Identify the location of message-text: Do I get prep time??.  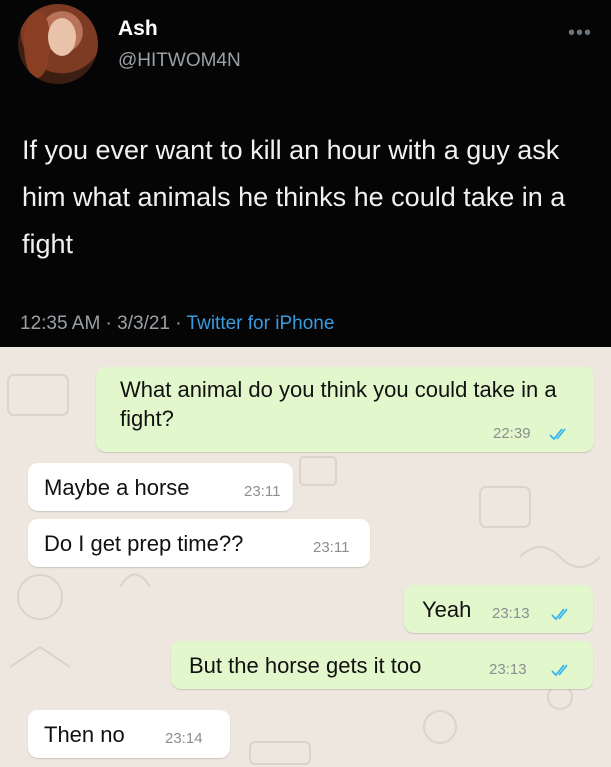
(144, 543).